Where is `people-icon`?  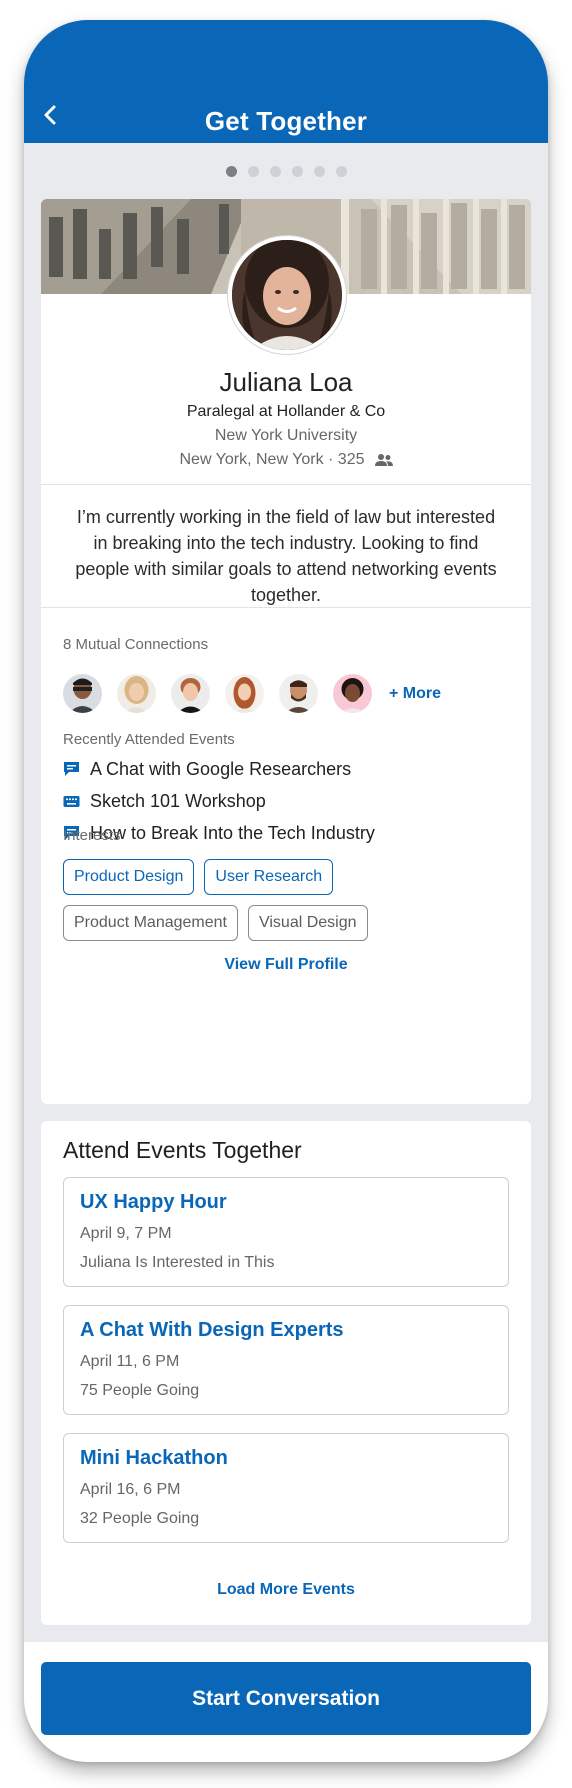
people-icon is located at coordinates (383, 460).